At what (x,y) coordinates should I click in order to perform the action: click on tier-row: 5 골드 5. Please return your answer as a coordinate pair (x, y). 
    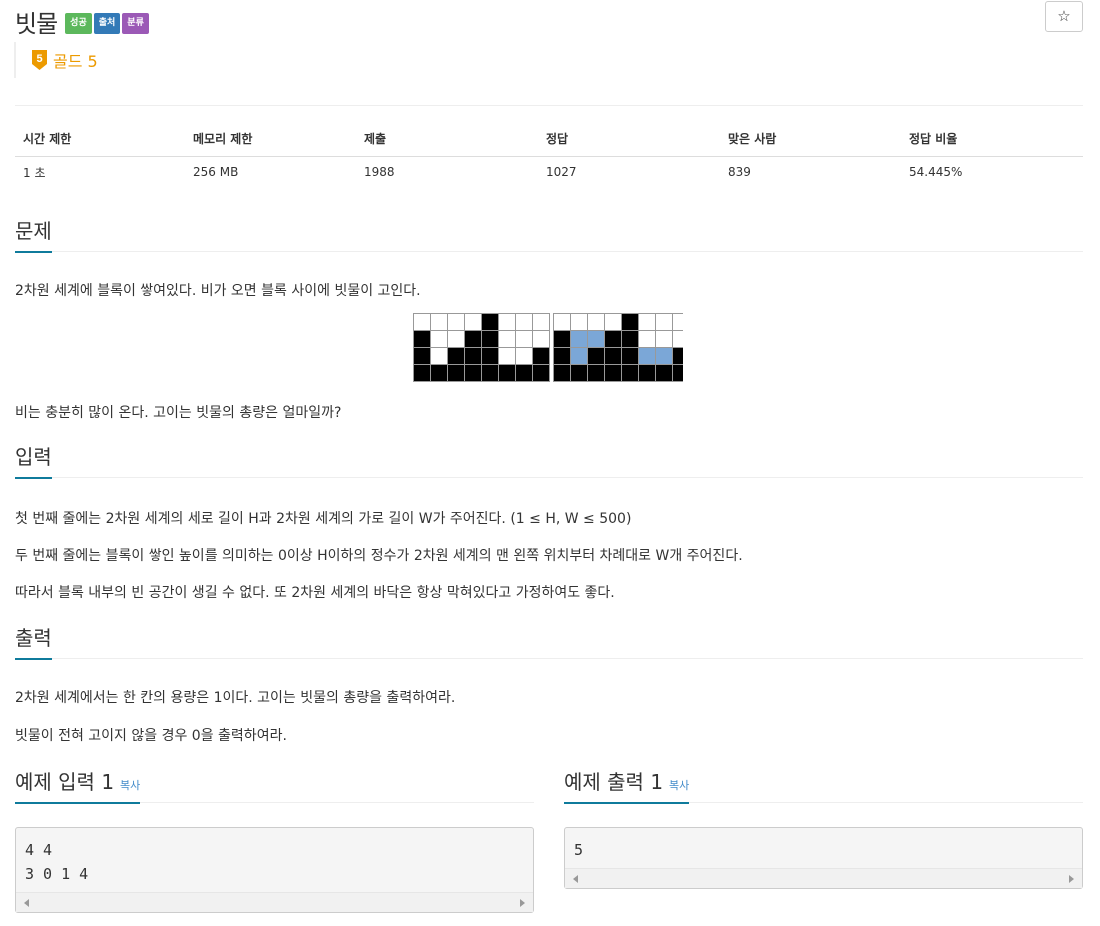
    Looking at the image, I should click on (56, 60).